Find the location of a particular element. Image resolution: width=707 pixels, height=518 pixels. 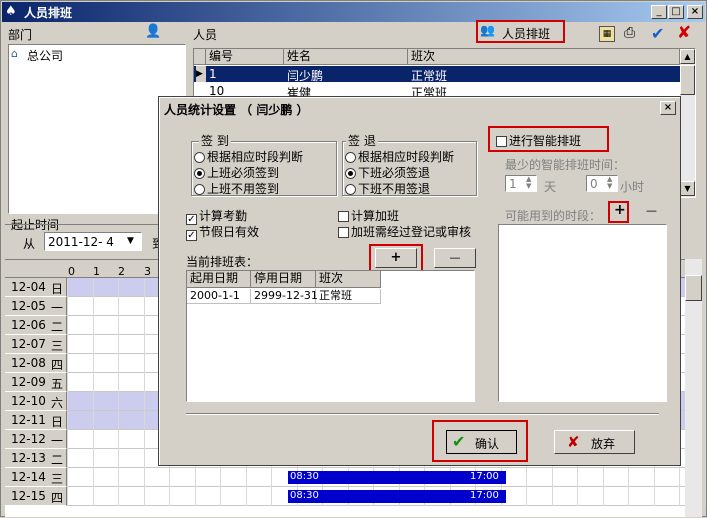

shift-start: 08:30 is located at coordinates (304, 495).